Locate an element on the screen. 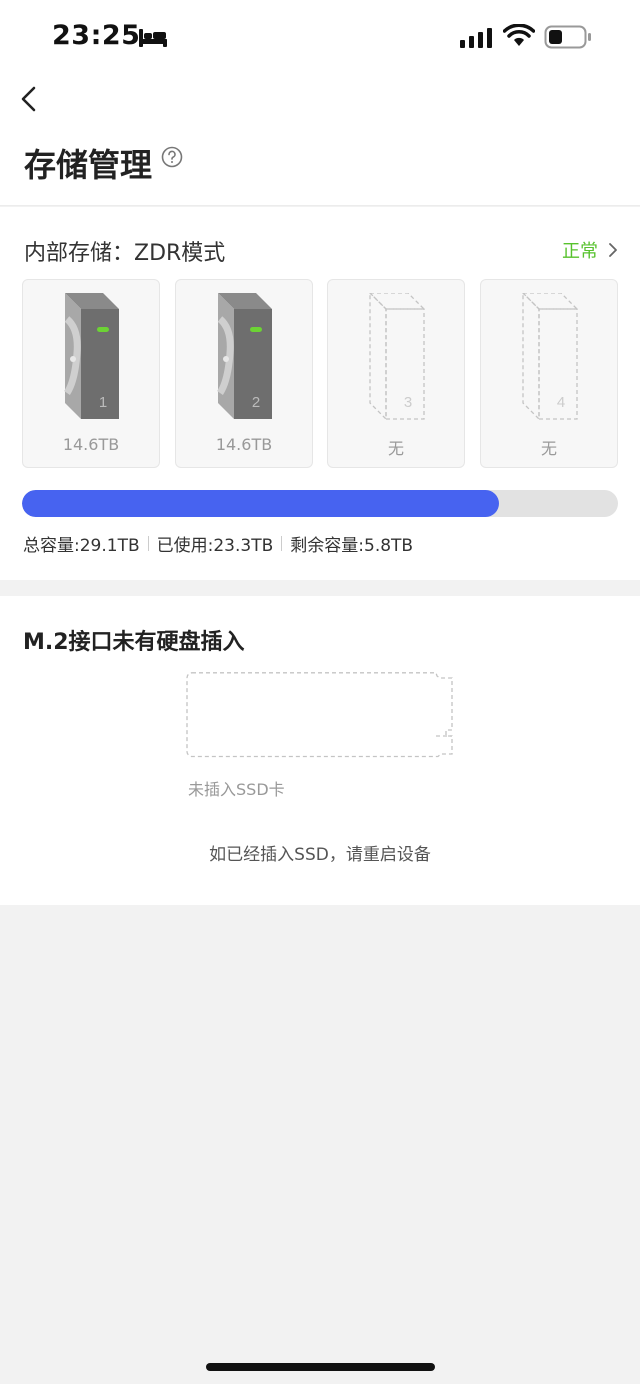  disk-slot-number: 2 is located at coordinates (256, 402).